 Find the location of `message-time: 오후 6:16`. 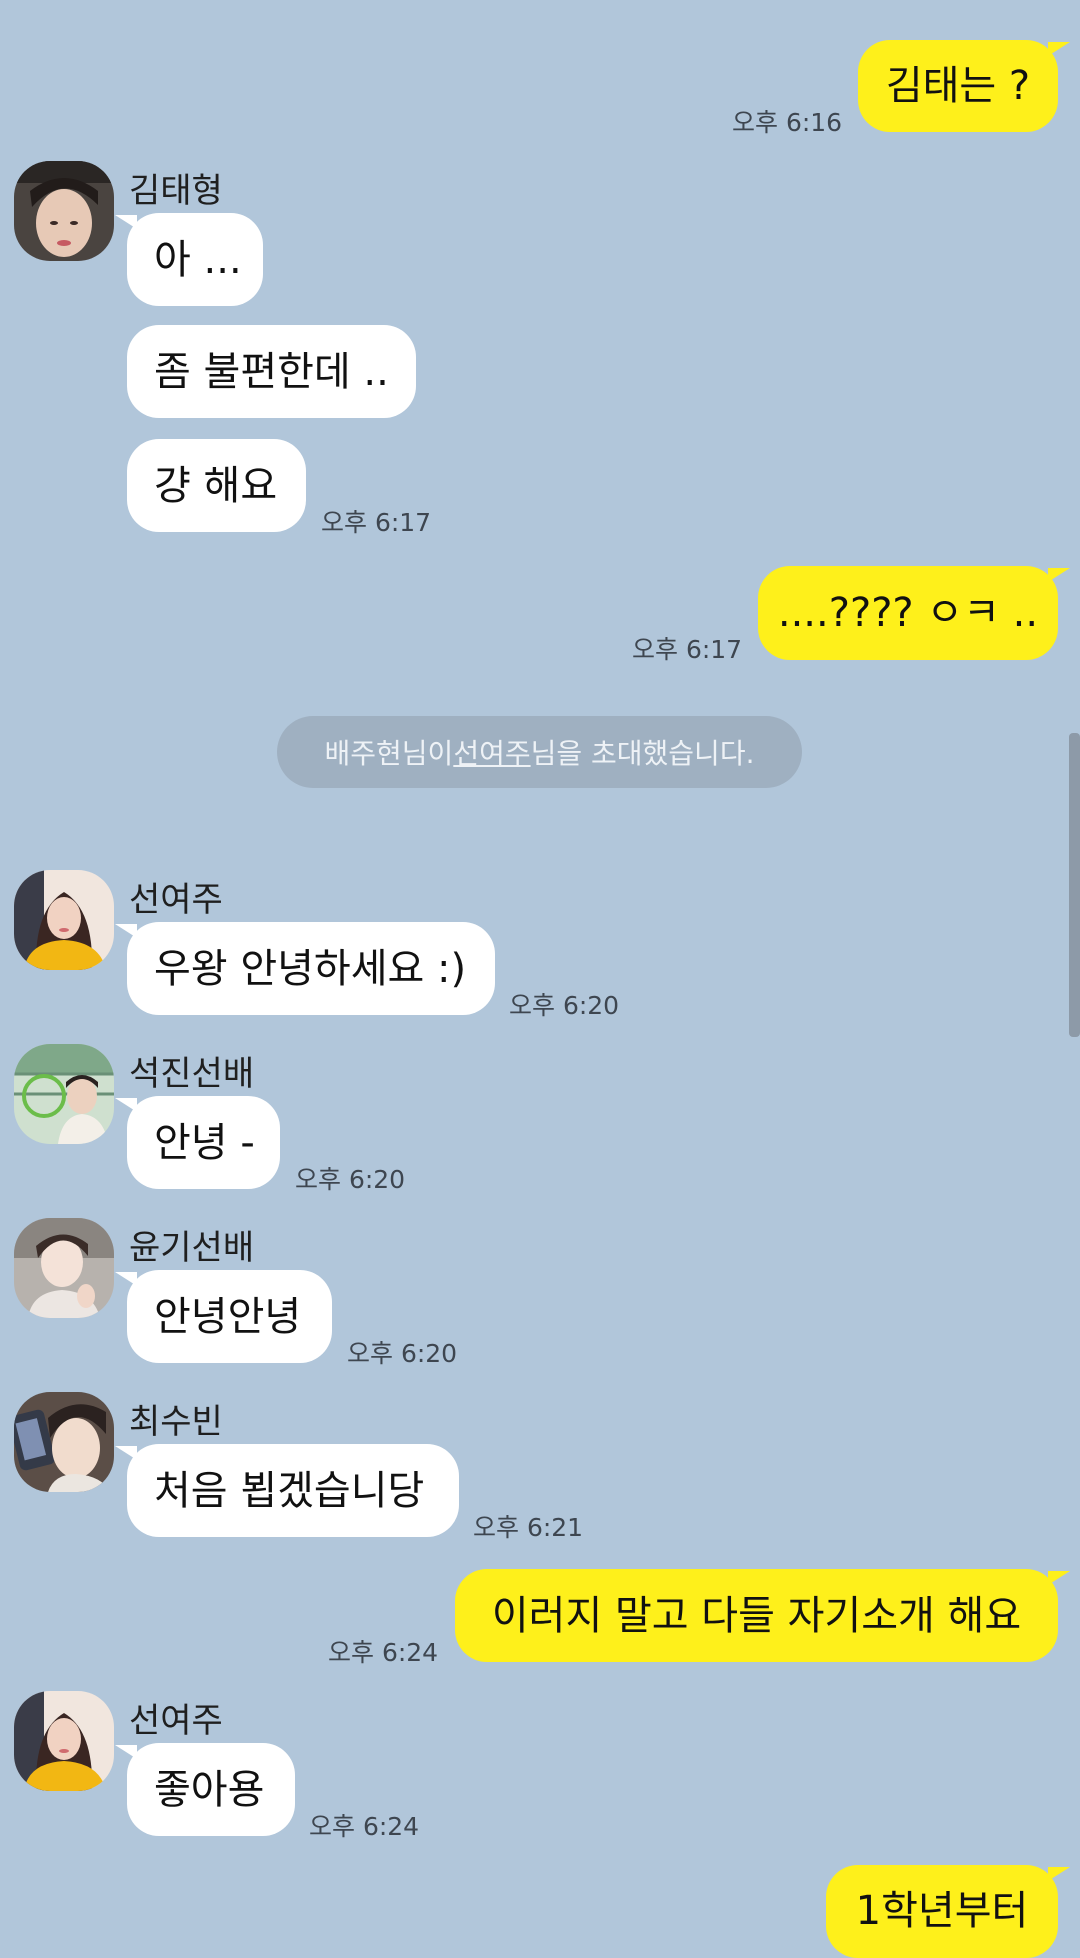

message-time: 오후 6:16 is located at coordinates (787, 122).